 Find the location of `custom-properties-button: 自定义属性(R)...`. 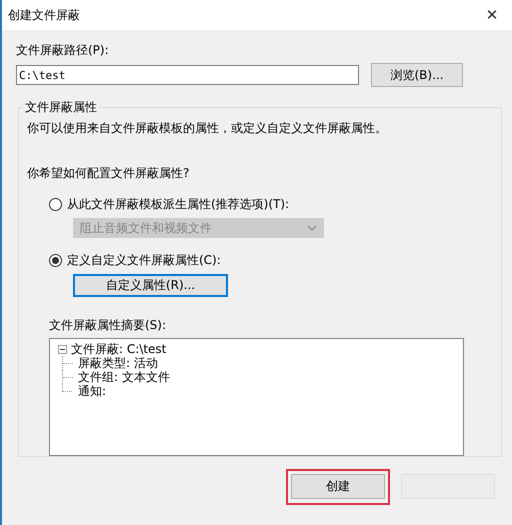

custom-properties-button: 自定义属性(R)... is located at coordinates (150, 285).